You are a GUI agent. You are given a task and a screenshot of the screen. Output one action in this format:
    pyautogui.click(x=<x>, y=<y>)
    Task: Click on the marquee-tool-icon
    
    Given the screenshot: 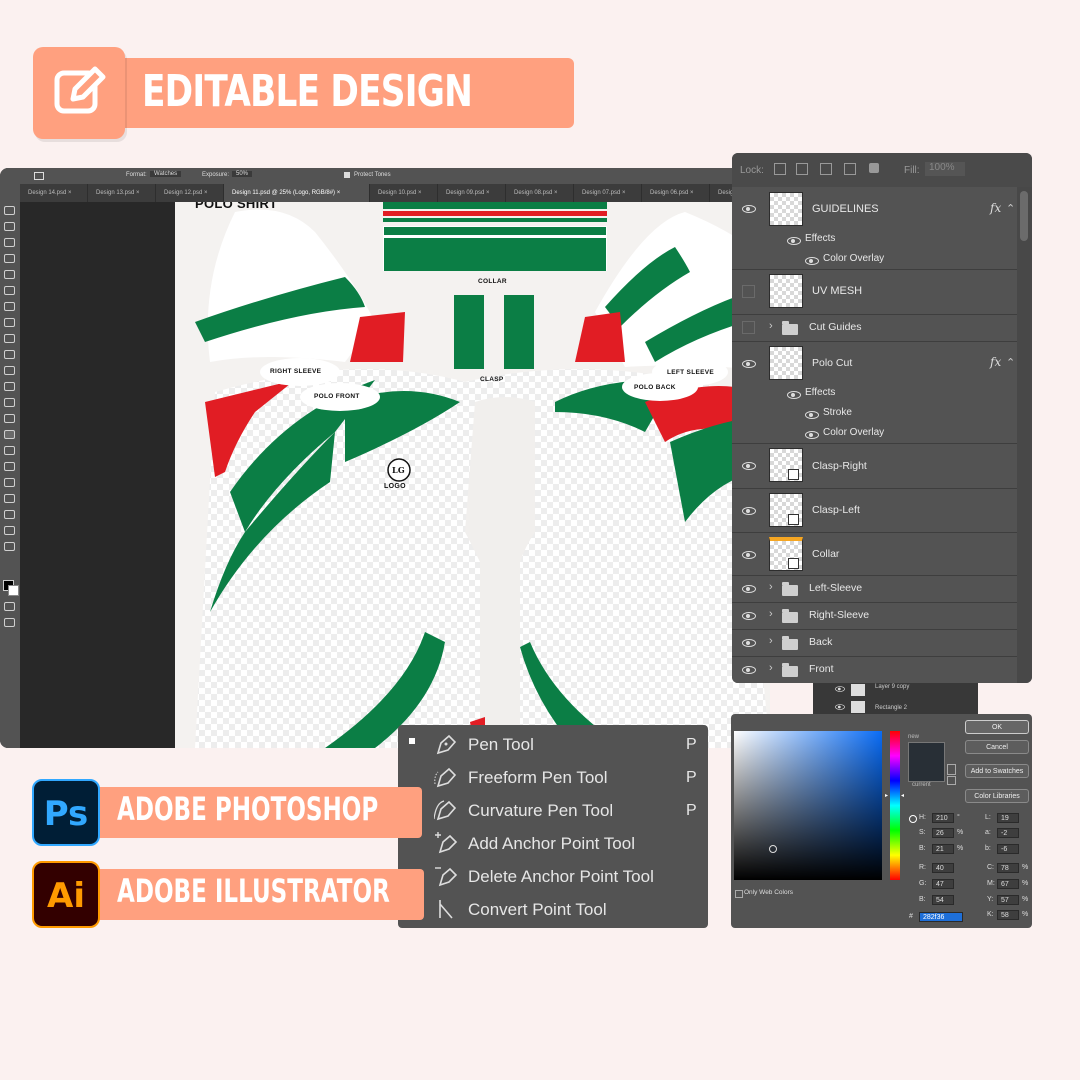 What is the action you would take?
    pyautogui.click(x=9, y=226)
    